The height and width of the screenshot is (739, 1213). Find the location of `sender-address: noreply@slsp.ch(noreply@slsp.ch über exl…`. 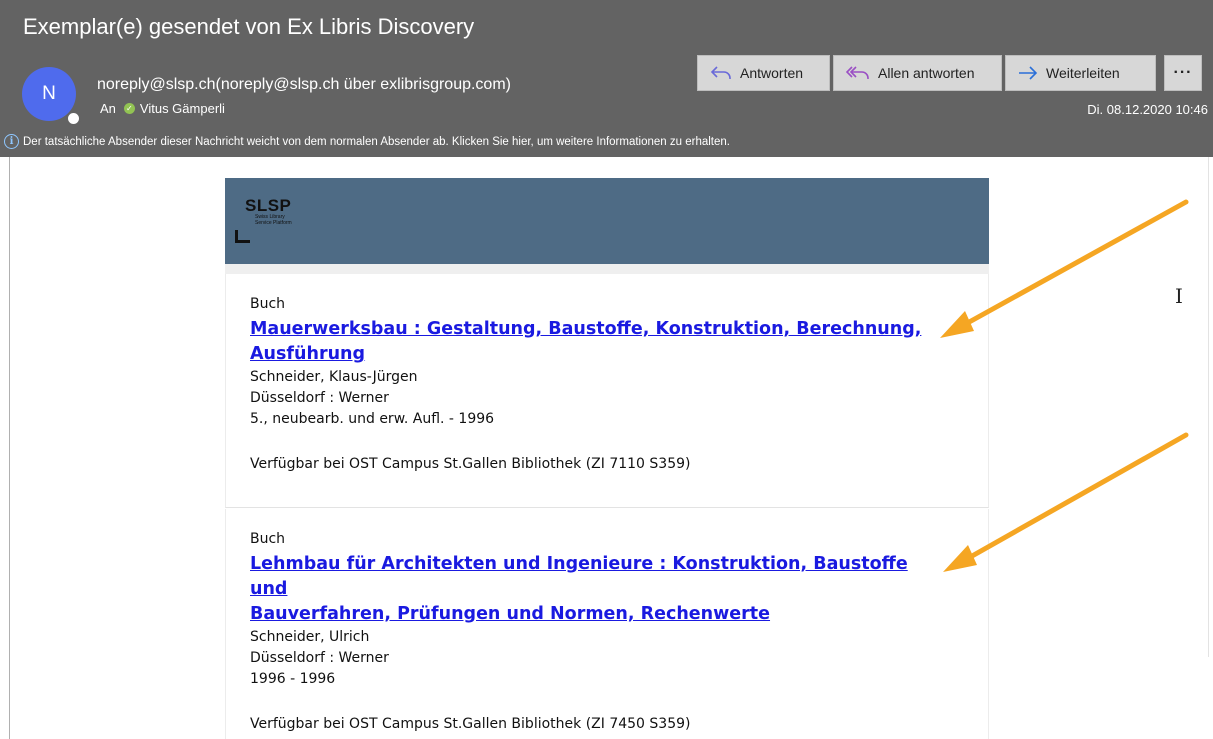

sender-address: noreply@slsp.ch(noreply@slsp.ch über exl… is located at coordinates (304, 85).